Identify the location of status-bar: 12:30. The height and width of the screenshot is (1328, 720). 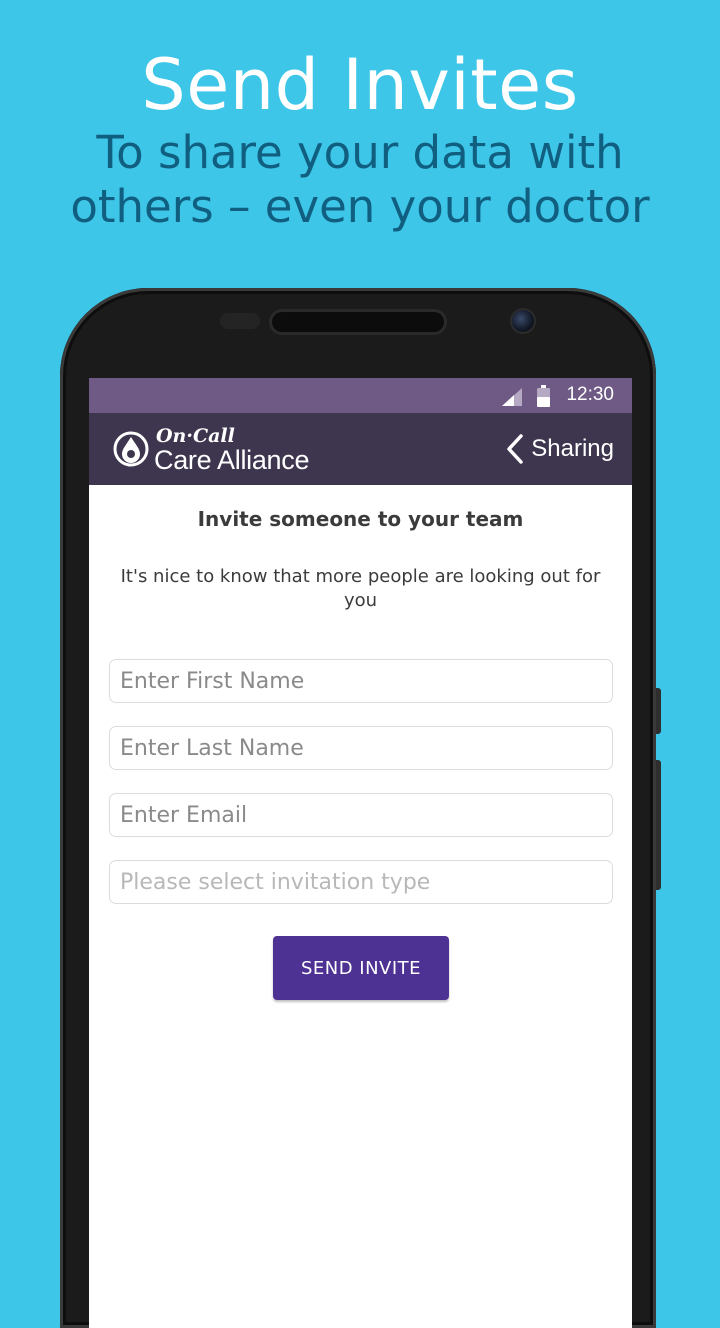
(360, 395).